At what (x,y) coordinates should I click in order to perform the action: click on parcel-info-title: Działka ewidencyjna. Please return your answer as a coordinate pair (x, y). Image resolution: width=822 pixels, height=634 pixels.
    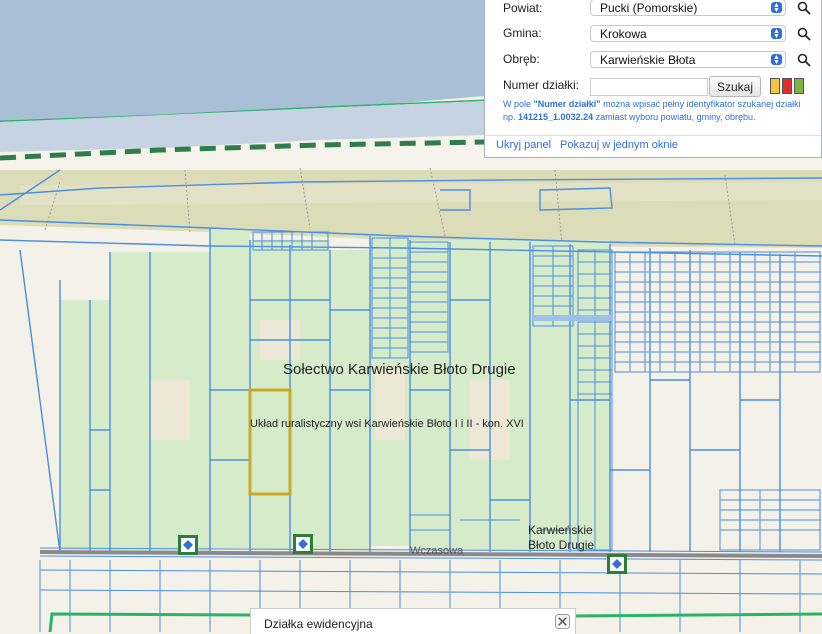
    Looking at the image, I should click on (318, 624).